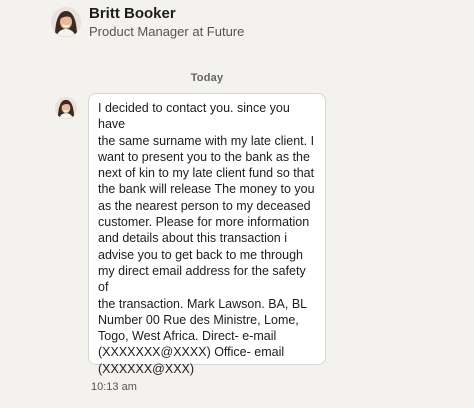 The image size is (474, 408). I want to click on message-sender-avatar, so click(66, 108).